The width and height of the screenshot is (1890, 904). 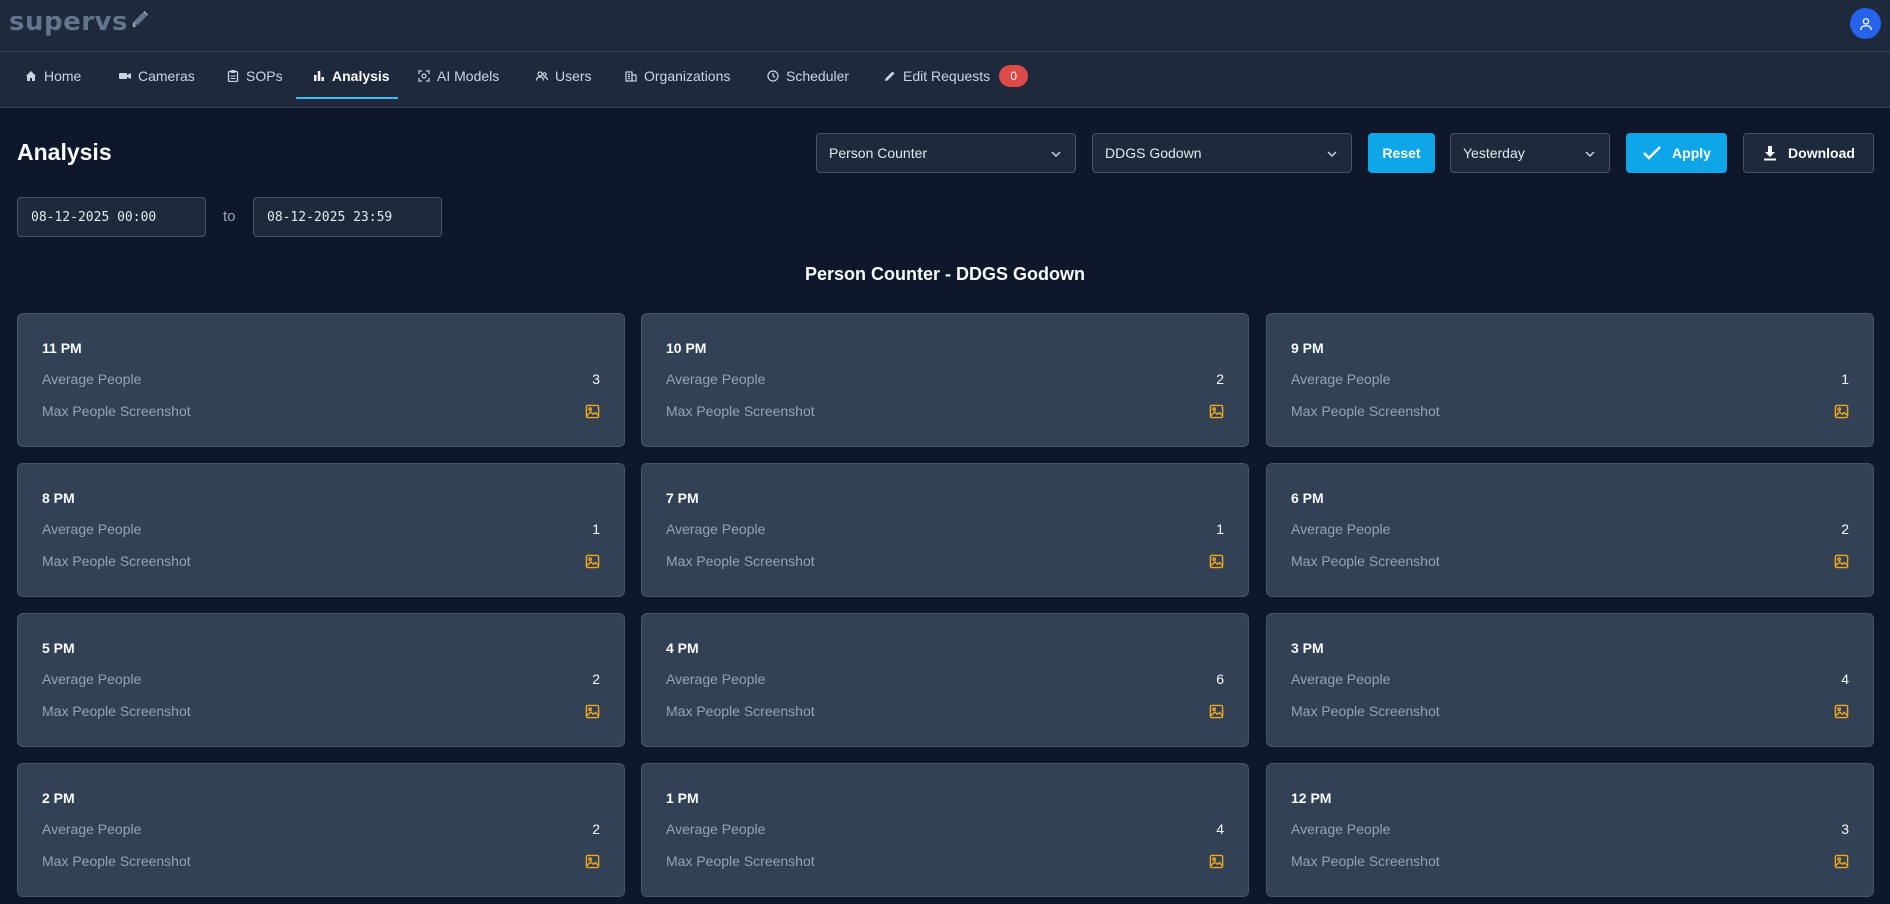 What do you see at coordinates (351, 76) in the screenshot?
I see `nav-analysis: Analysis` at bounding box center [351, 76].